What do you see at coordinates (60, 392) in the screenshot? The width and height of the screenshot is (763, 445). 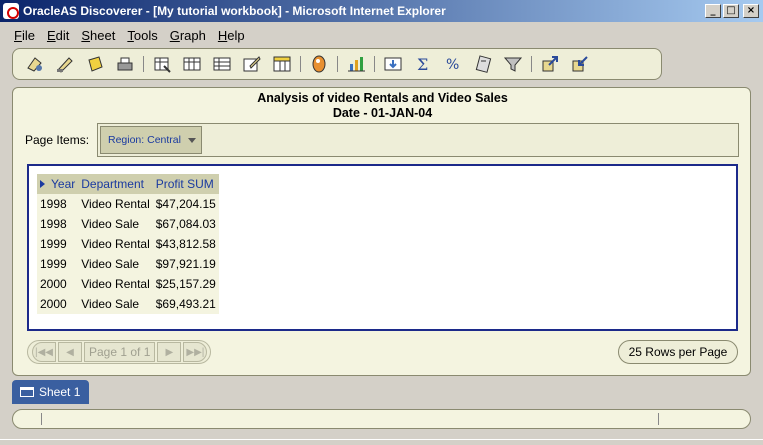 I see `tab-sheet-1-label: Sheet 1` at bounding box center [60, 392].